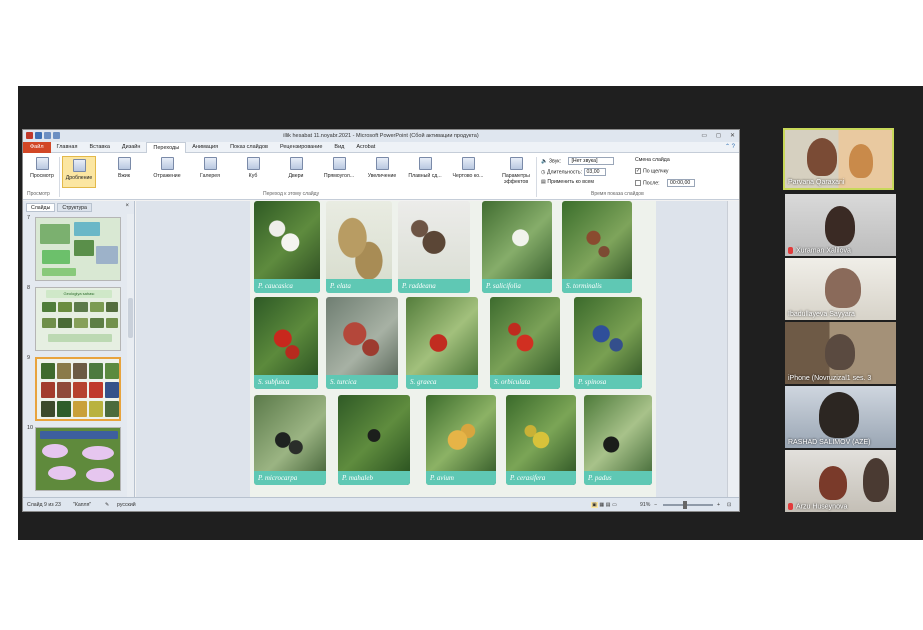 Image resolution: width=923 pixels, height=630 pixels. I want to click on slide-thumb-image-selected, so click(78, 389).